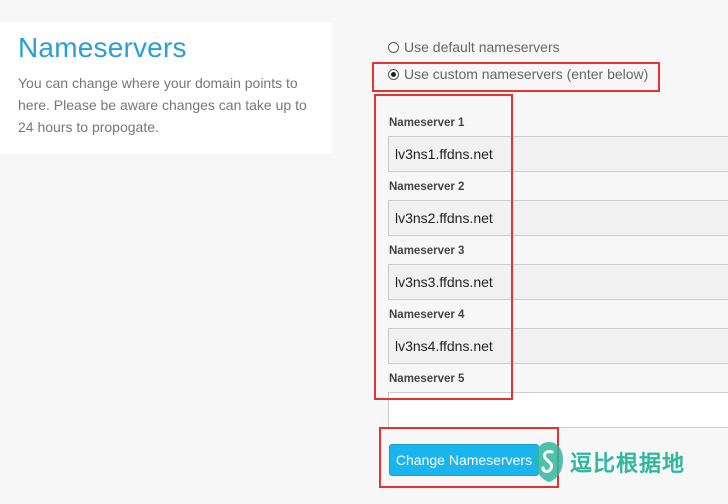 The image size is (728, 504). Describe the element at coordinates (516, 77) in the screenshot. I see `annotation-highlight-custom-option` at that location.